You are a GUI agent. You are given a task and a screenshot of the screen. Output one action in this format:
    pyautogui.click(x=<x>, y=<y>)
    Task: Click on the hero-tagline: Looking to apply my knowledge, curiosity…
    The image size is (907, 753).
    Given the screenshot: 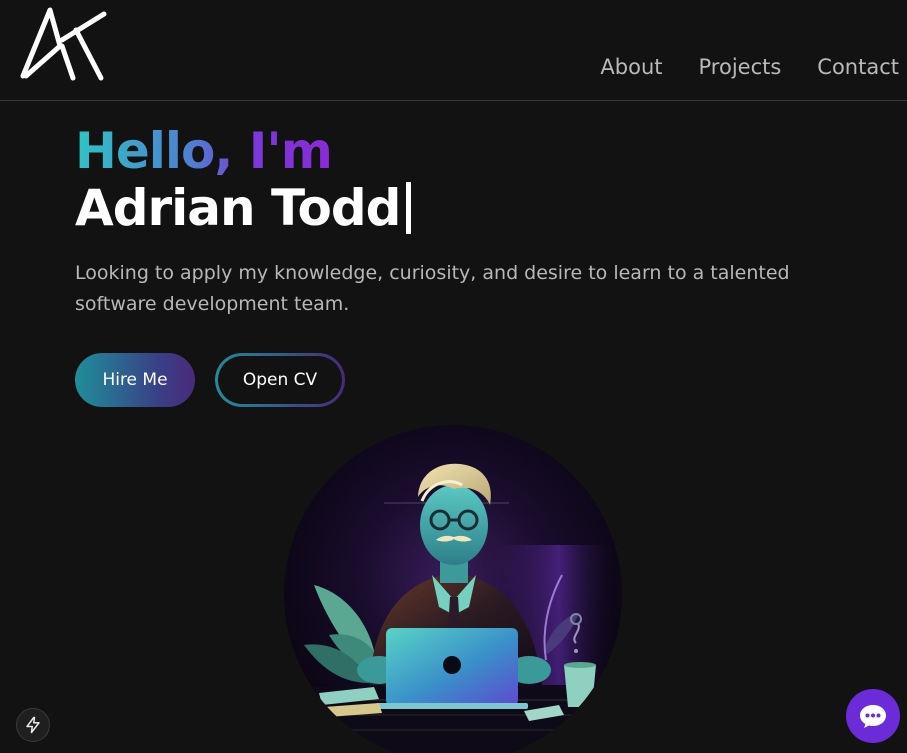 What is the action you would take?
    pyautogui.click(x=432, y=288)
    